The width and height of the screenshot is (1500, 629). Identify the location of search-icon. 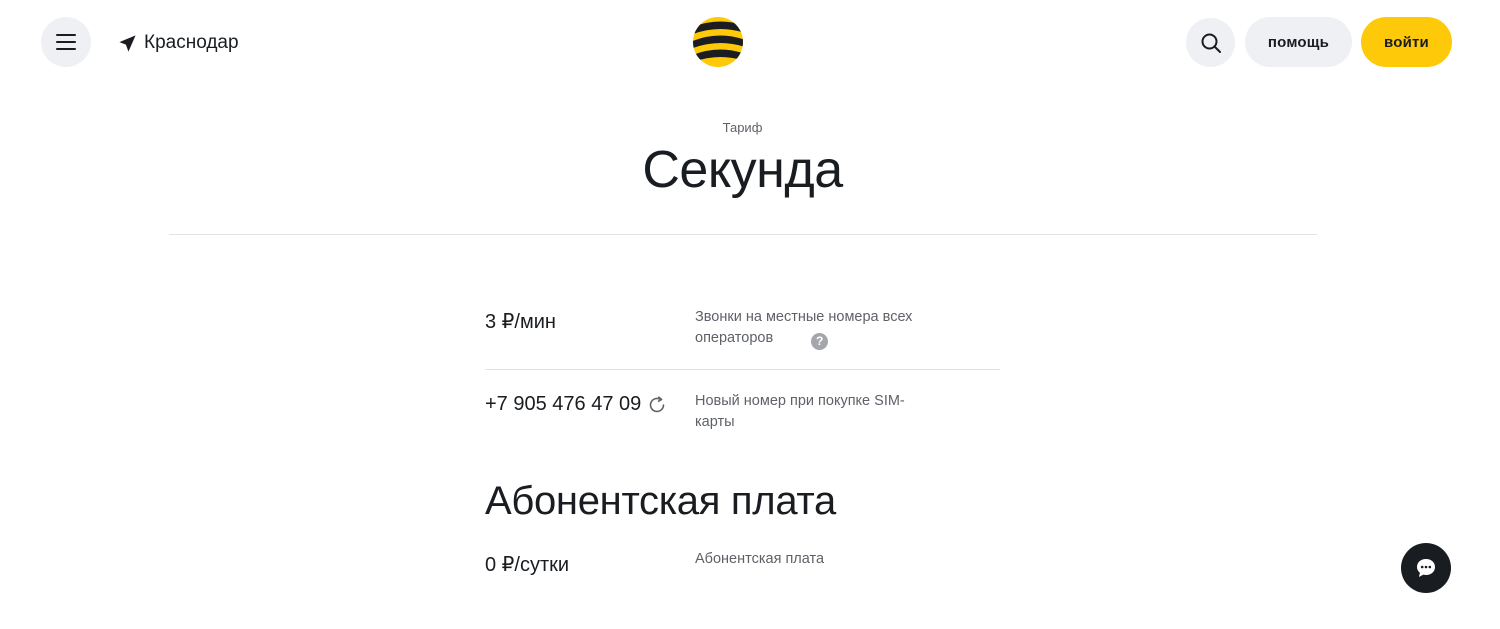
(1211, 43).